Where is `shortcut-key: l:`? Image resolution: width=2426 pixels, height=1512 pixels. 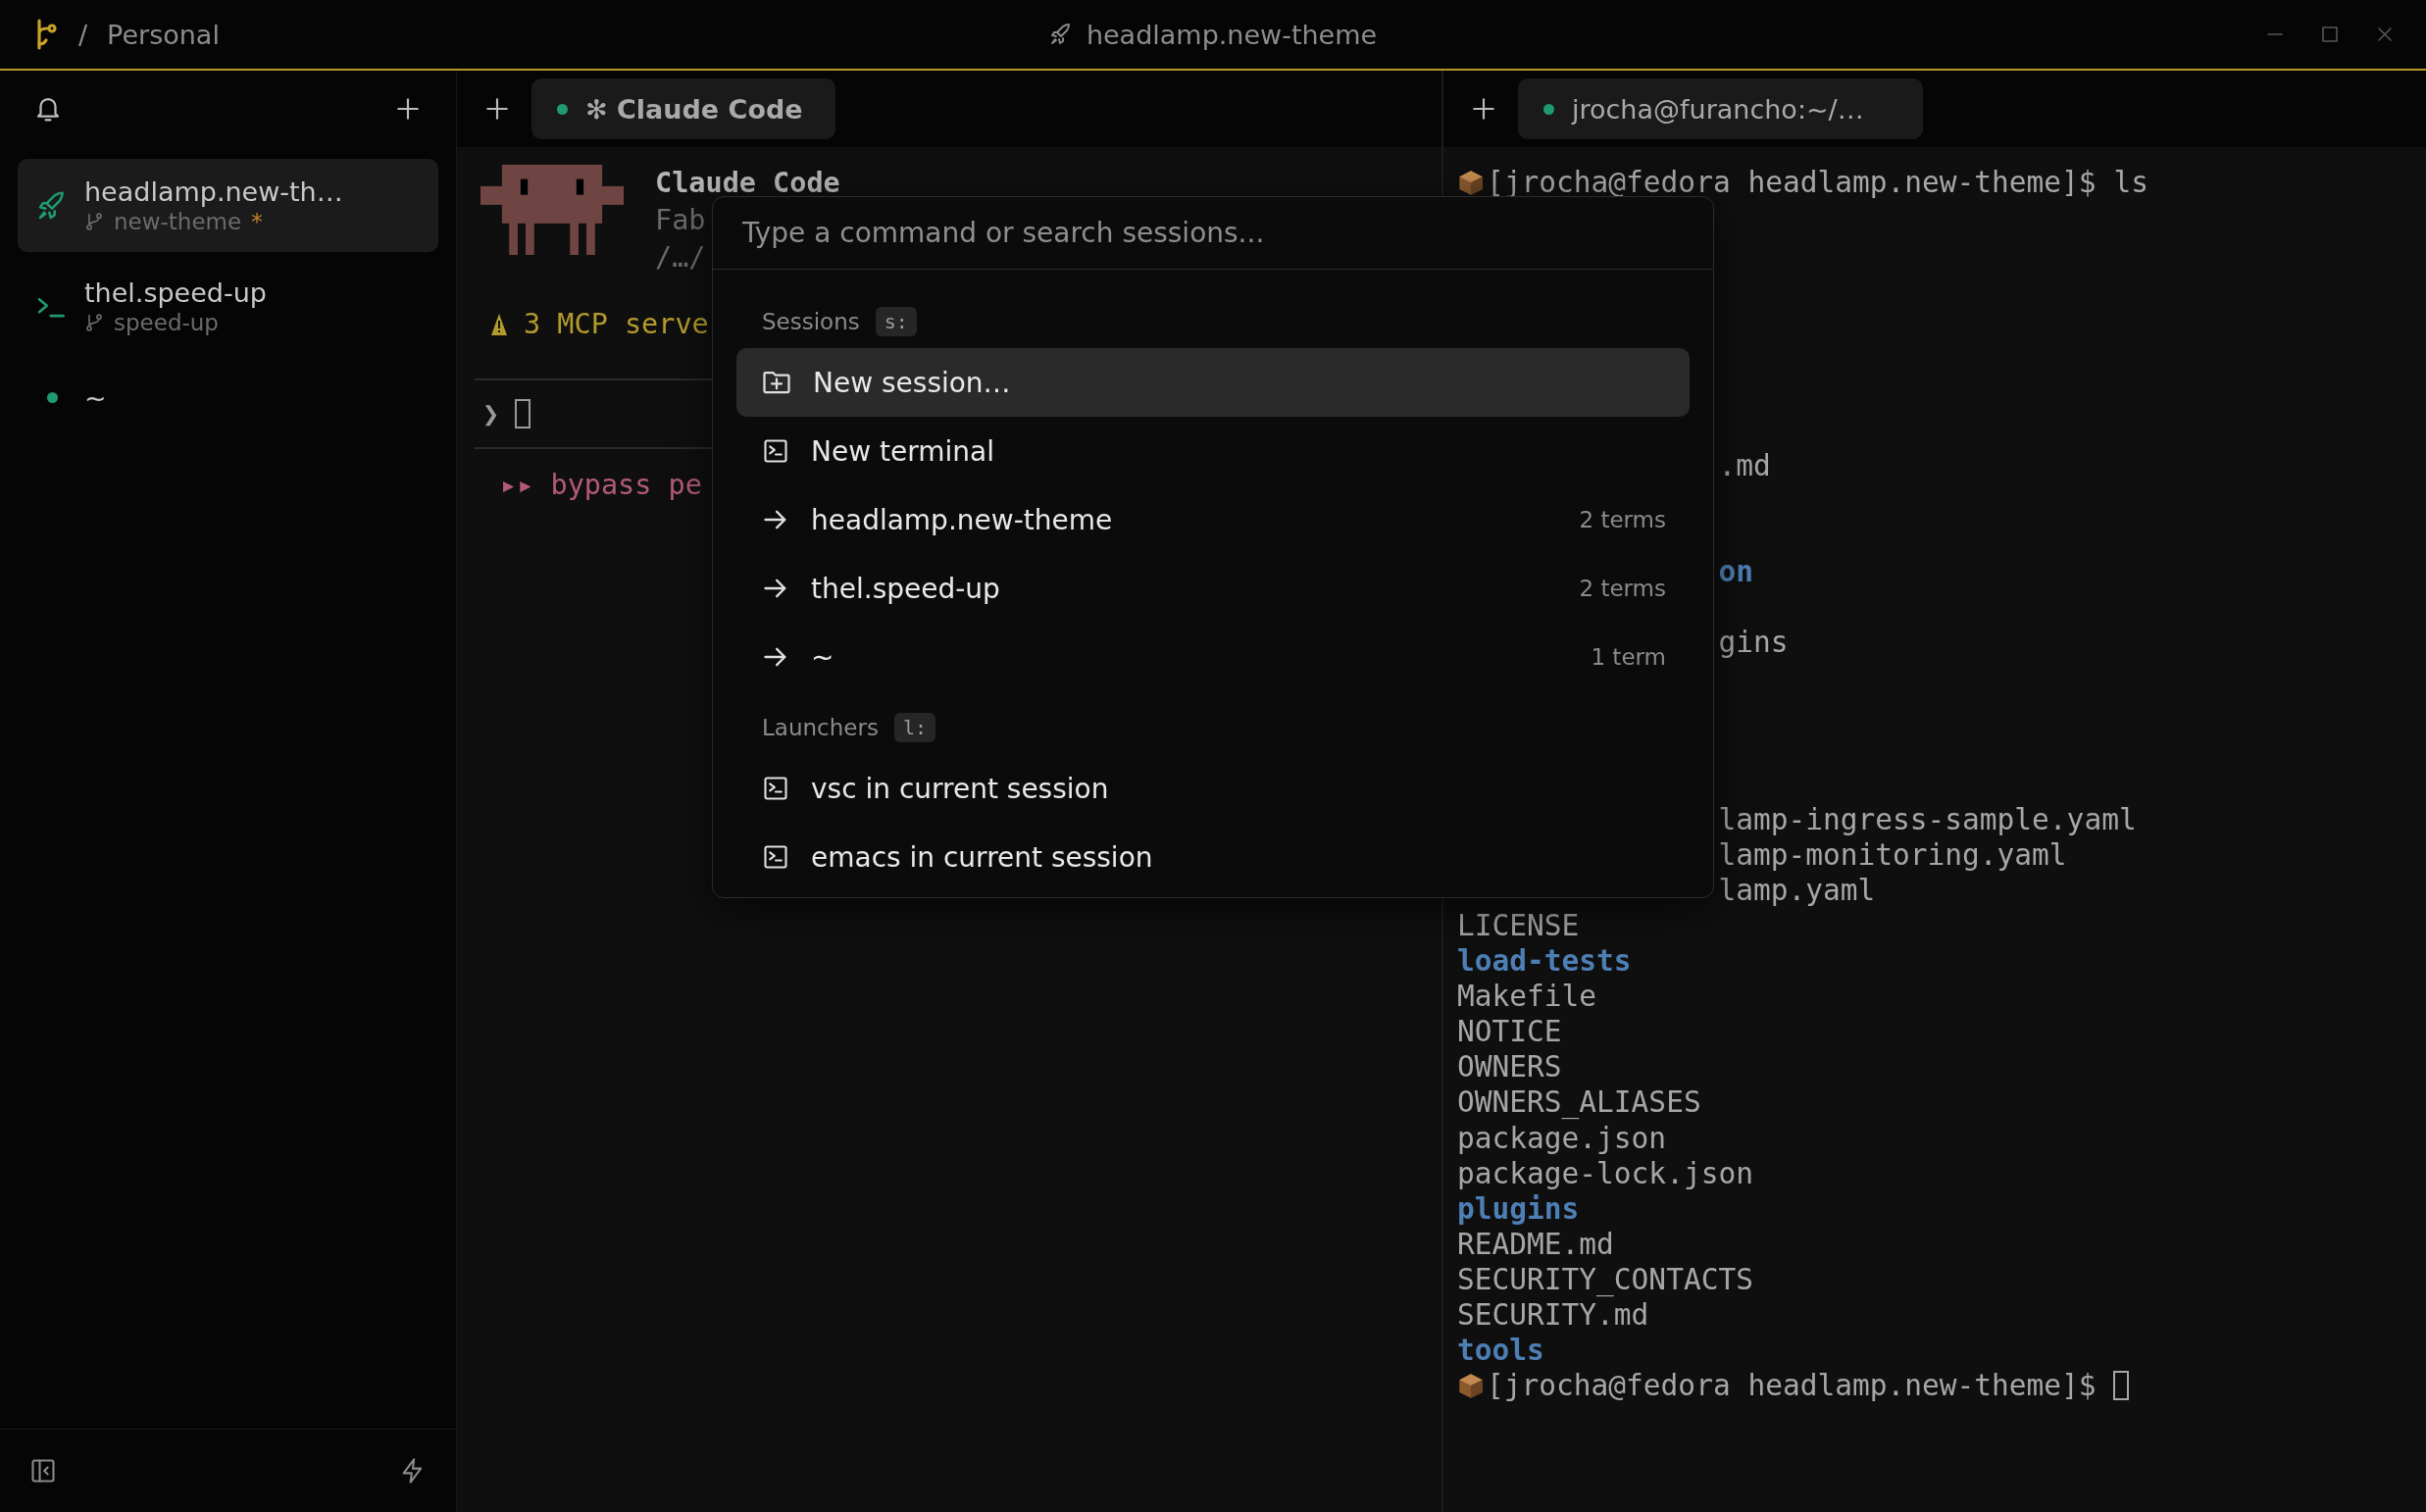
shortcut-key: l: is located at coordinates (914, 727).